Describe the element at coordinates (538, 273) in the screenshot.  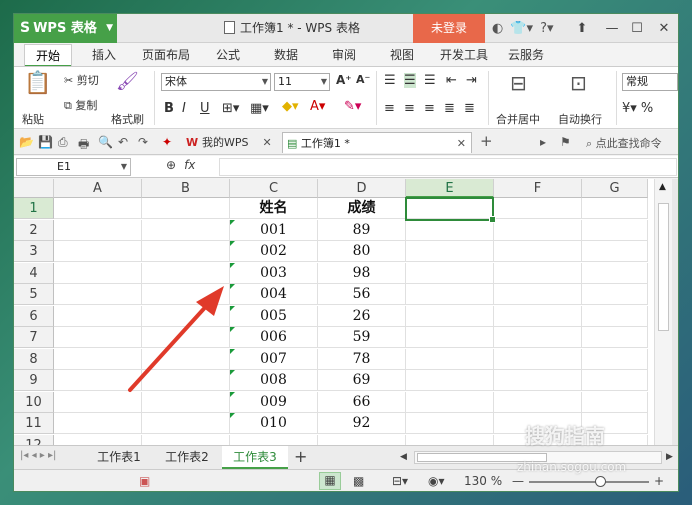
I see `cell-f4` at that location.